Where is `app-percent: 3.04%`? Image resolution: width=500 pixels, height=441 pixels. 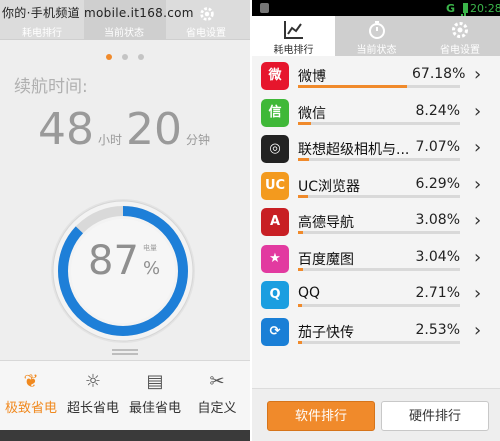 app-percent: 3.04% is located at coordinates (437, 256).